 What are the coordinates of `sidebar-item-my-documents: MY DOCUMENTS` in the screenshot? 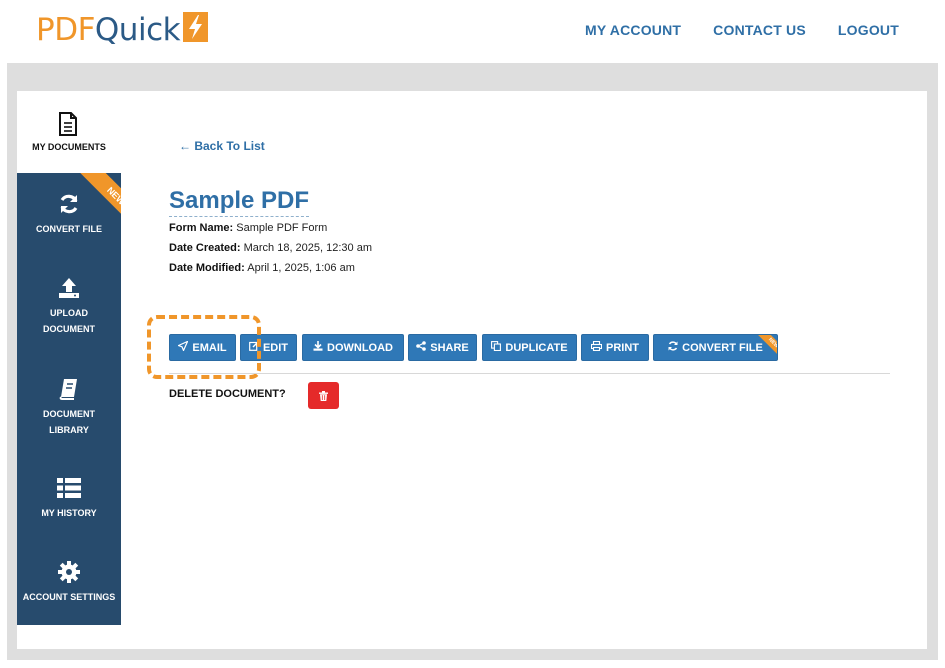 It's located at (69, 132).